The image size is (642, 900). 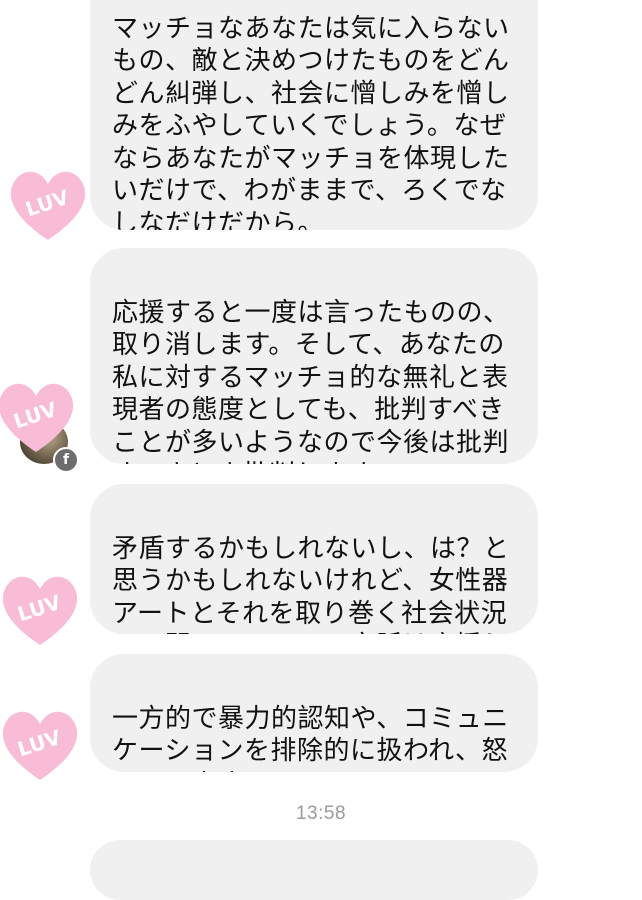 What do you see at coordinates (66, 460) in the screenshot?
I see `facebook-badge-icon: f` at bounding box center [66, 460].